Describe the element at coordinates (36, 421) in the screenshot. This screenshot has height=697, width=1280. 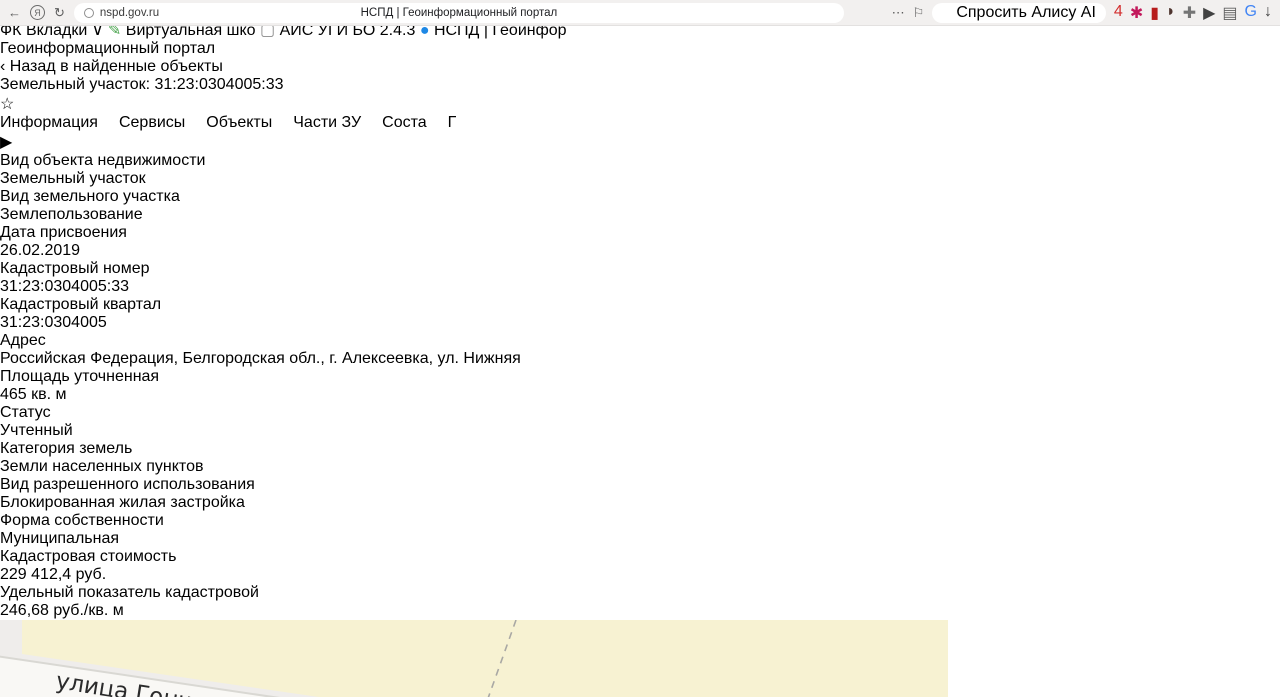
I see `field-row: Статус Учтенный` at that location.